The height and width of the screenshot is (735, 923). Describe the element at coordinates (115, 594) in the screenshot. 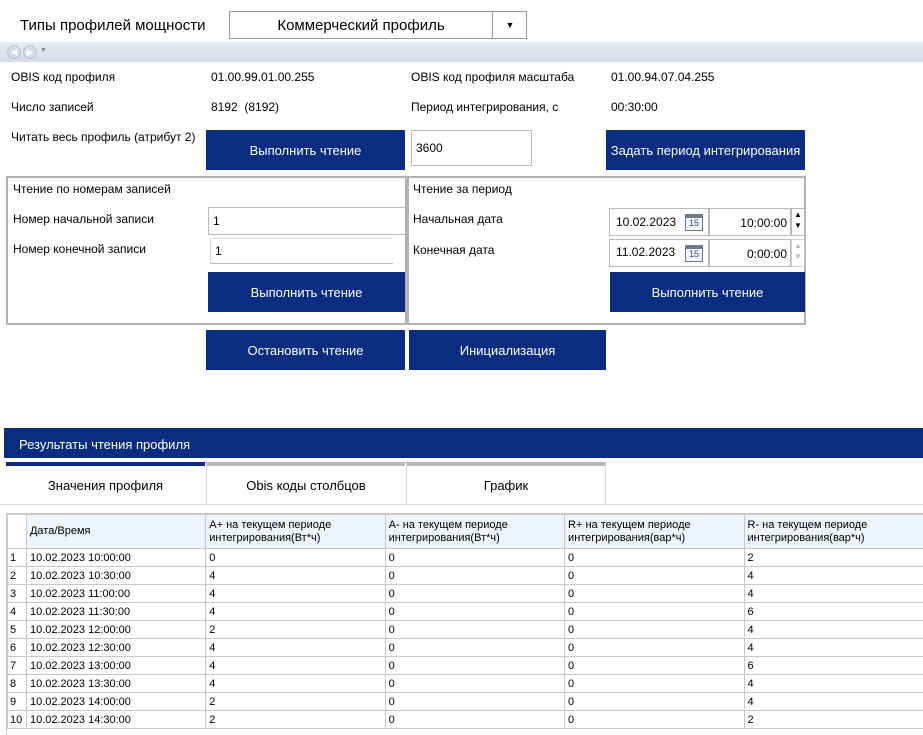

I see `cell-datetime: 10.02.2023 11:00:00` at that location.